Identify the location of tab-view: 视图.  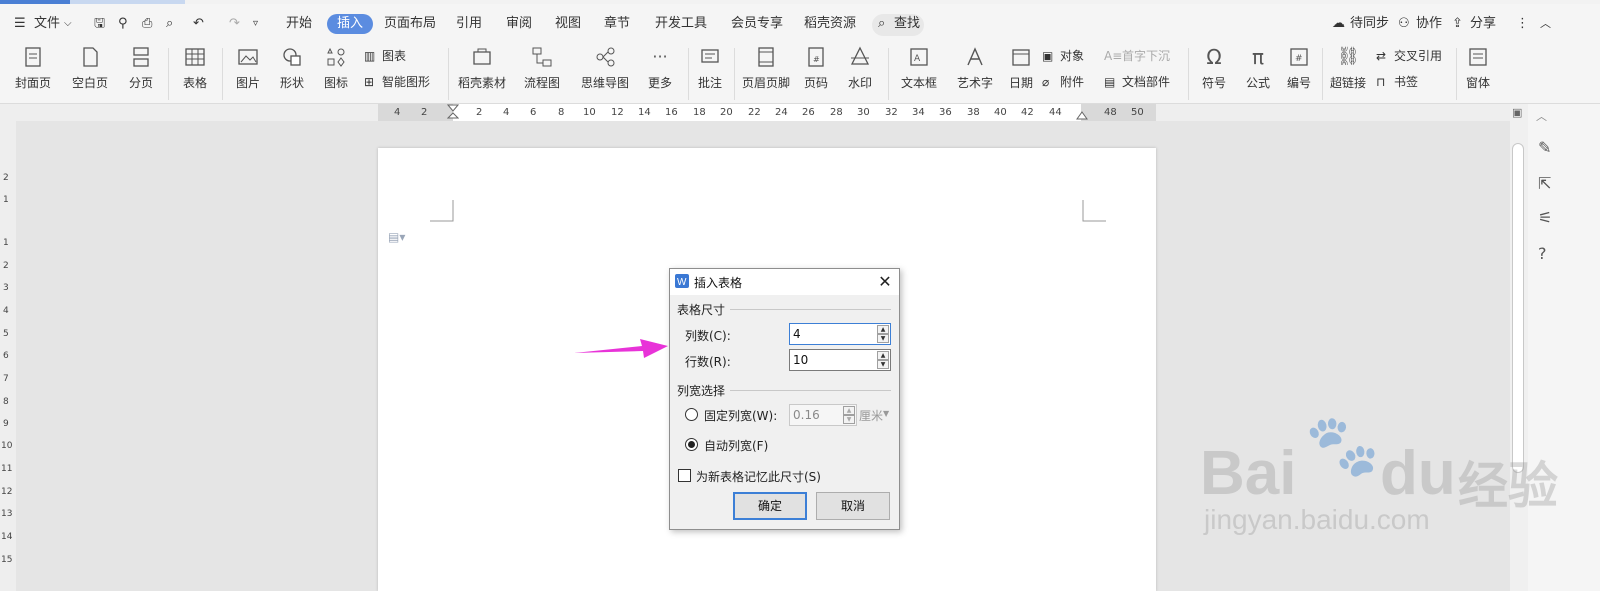
(568, 24).